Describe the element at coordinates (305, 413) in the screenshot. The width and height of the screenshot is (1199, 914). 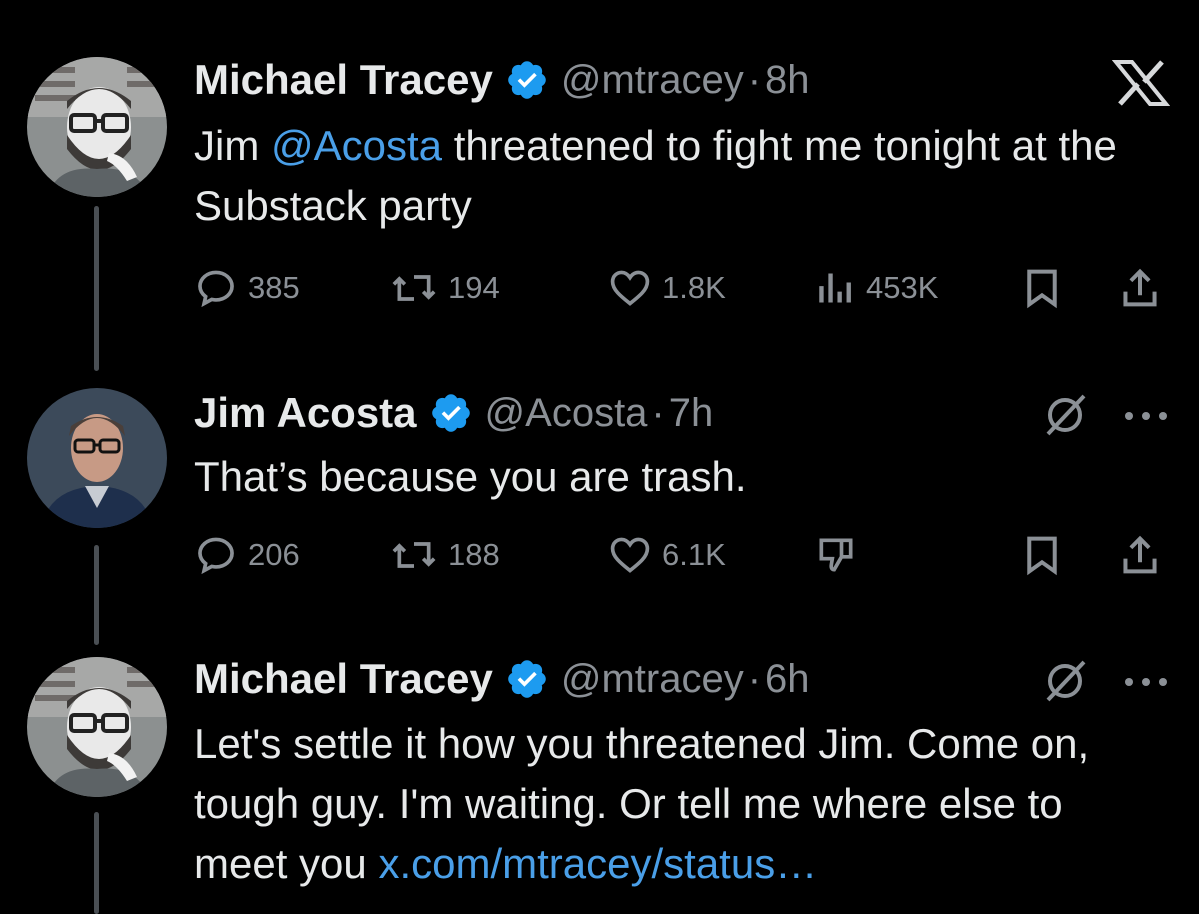
I see `display-name: Jim Acosta` at that location.